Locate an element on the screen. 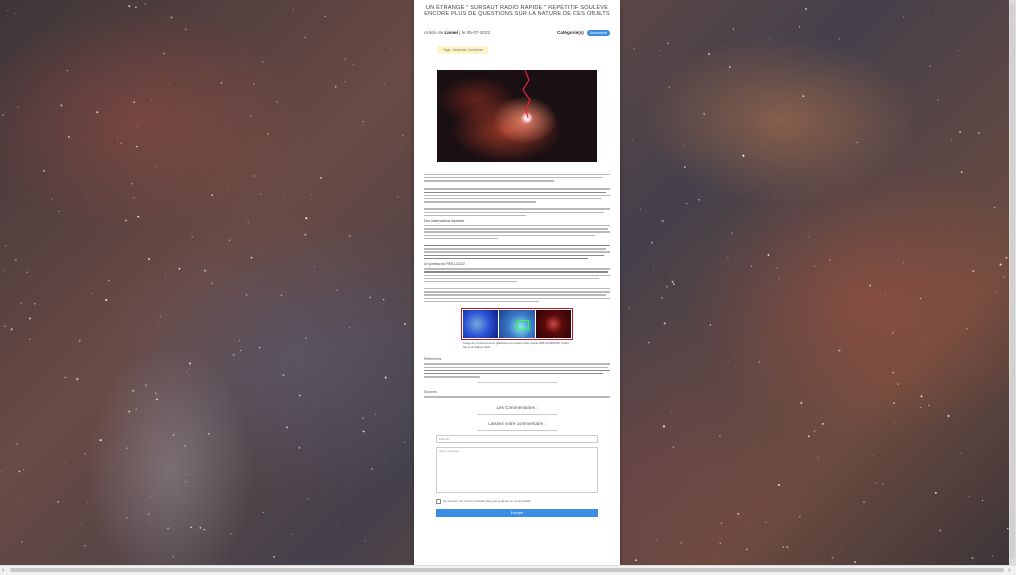 The image size is (1016, 575). tags-box: Tags : #science, #universe is located at coordinates (463, 50).